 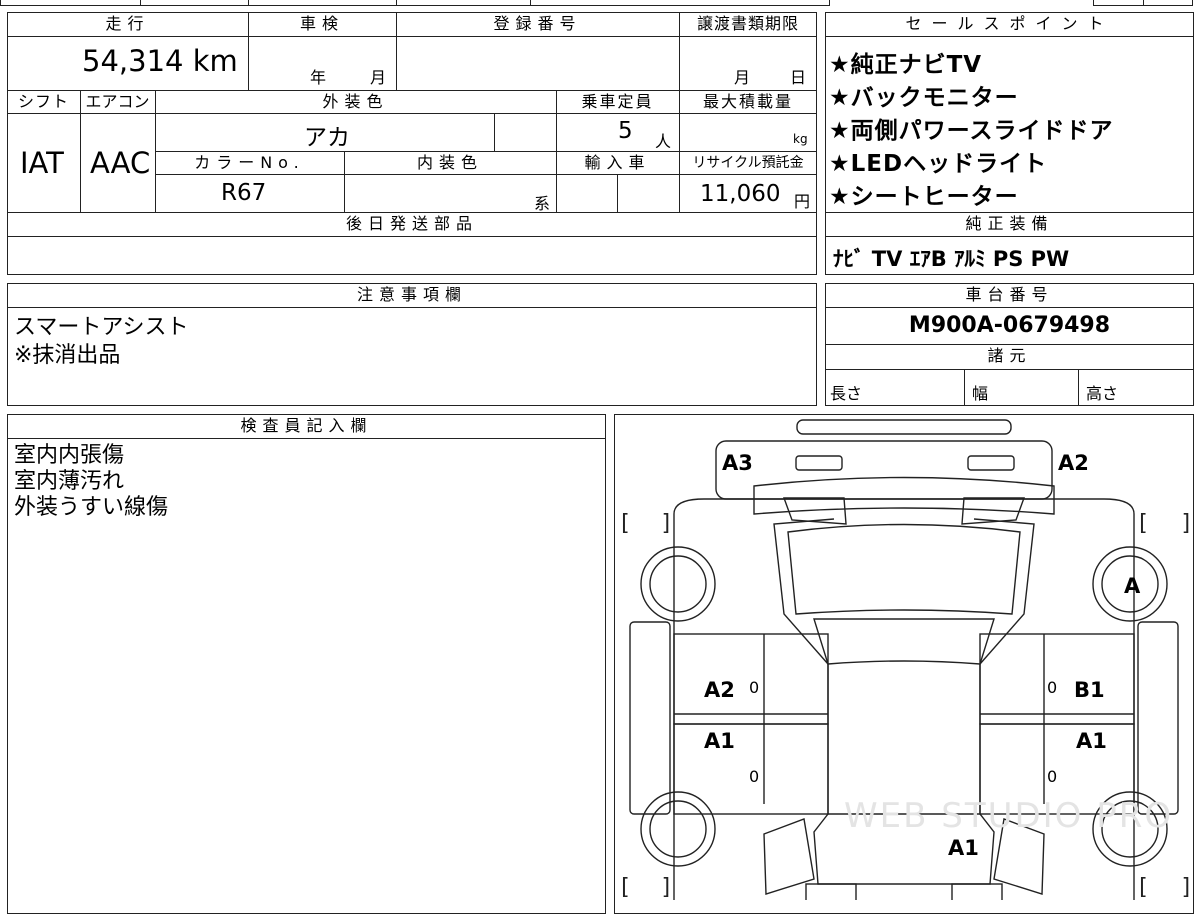 I want to click on door-zero-lr: 0, so click(x=754, y=776).